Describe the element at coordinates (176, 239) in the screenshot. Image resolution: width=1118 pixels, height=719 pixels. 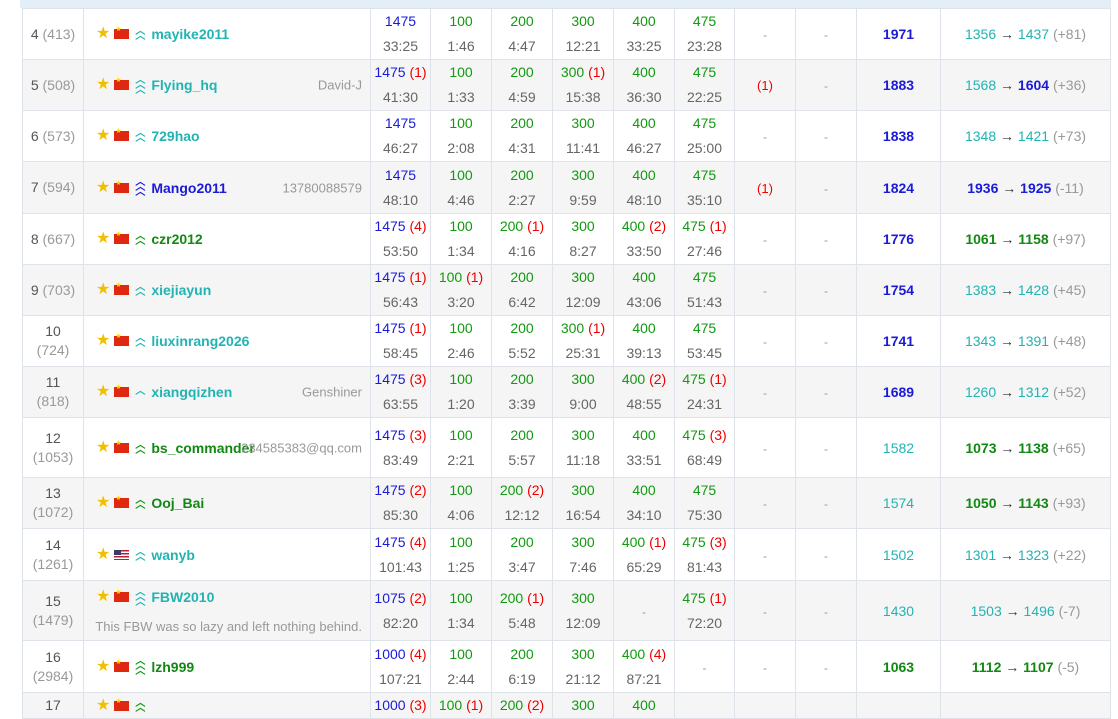
I see `username-link: czr2012` at that location.